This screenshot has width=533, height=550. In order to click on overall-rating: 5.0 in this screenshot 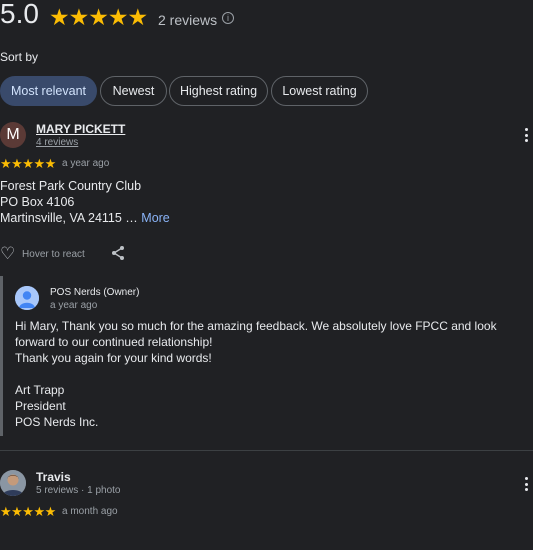, I will do `click(19, 14)`.